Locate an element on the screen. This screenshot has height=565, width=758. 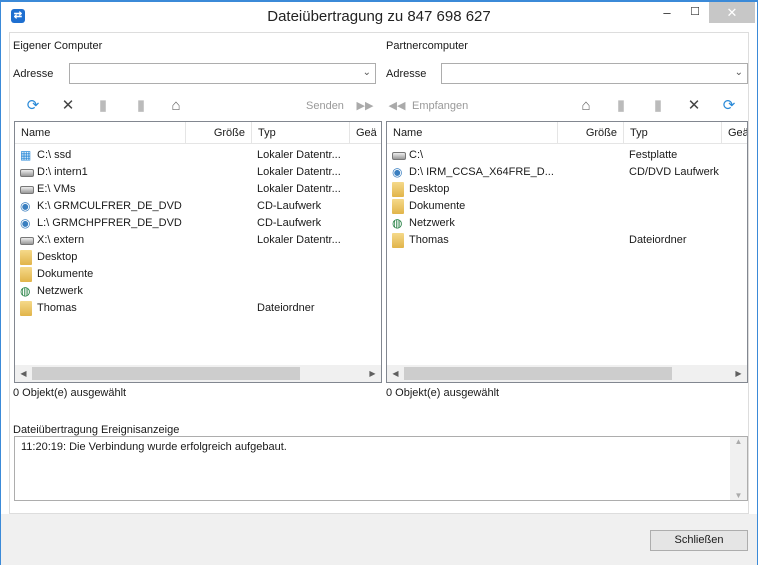
item-name: X:\ extern is located at coordinates (61, 240).